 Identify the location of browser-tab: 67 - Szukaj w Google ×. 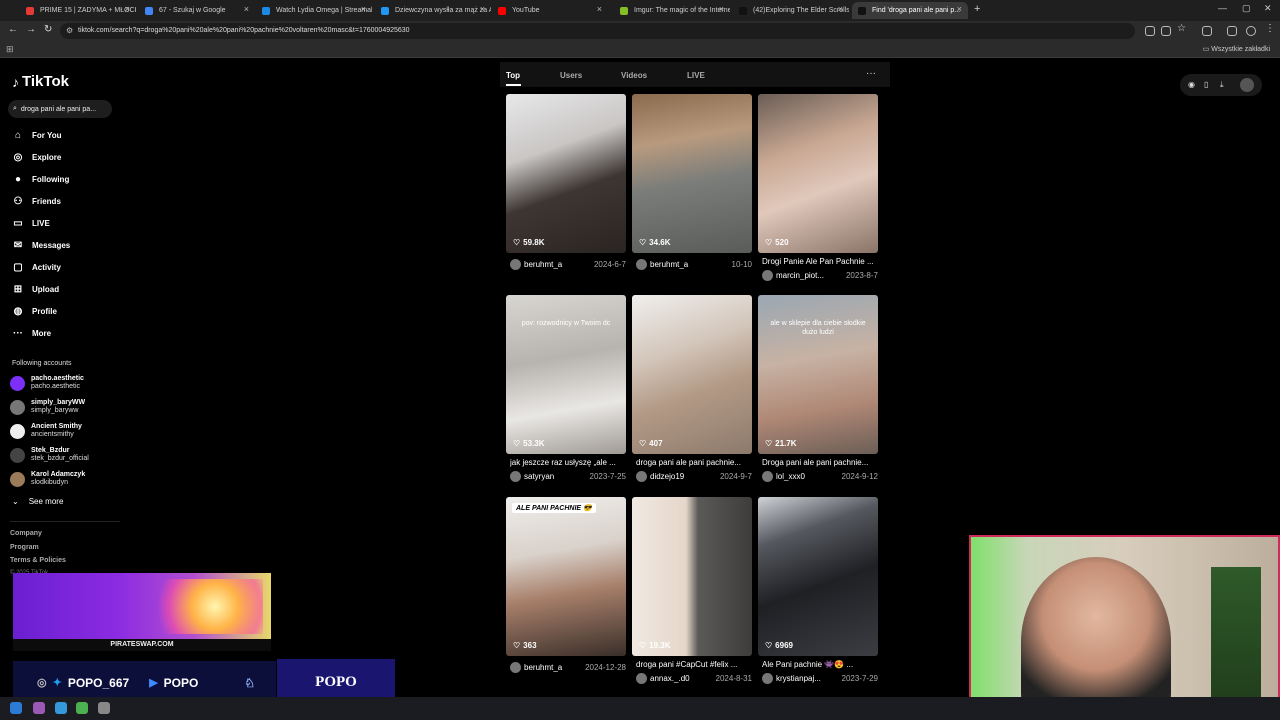
(197, 10).